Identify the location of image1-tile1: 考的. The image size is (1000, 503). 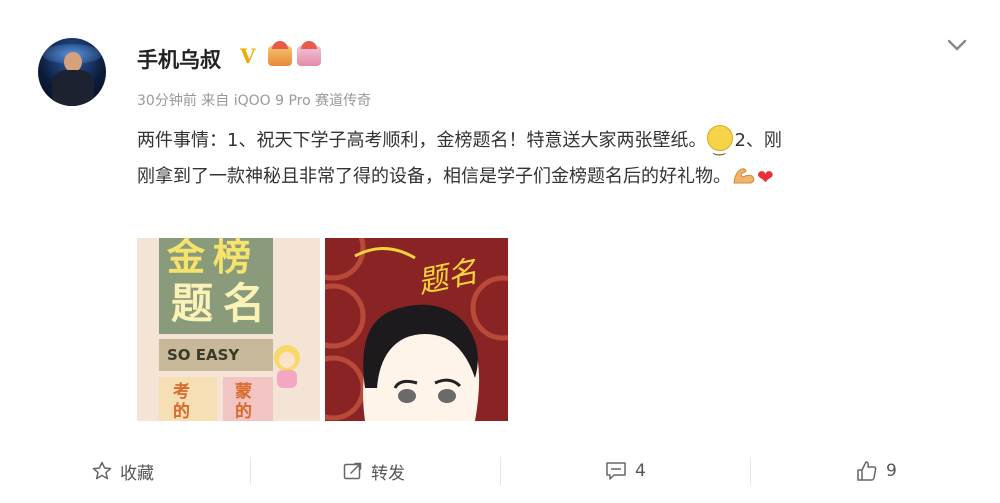
(181, 401).